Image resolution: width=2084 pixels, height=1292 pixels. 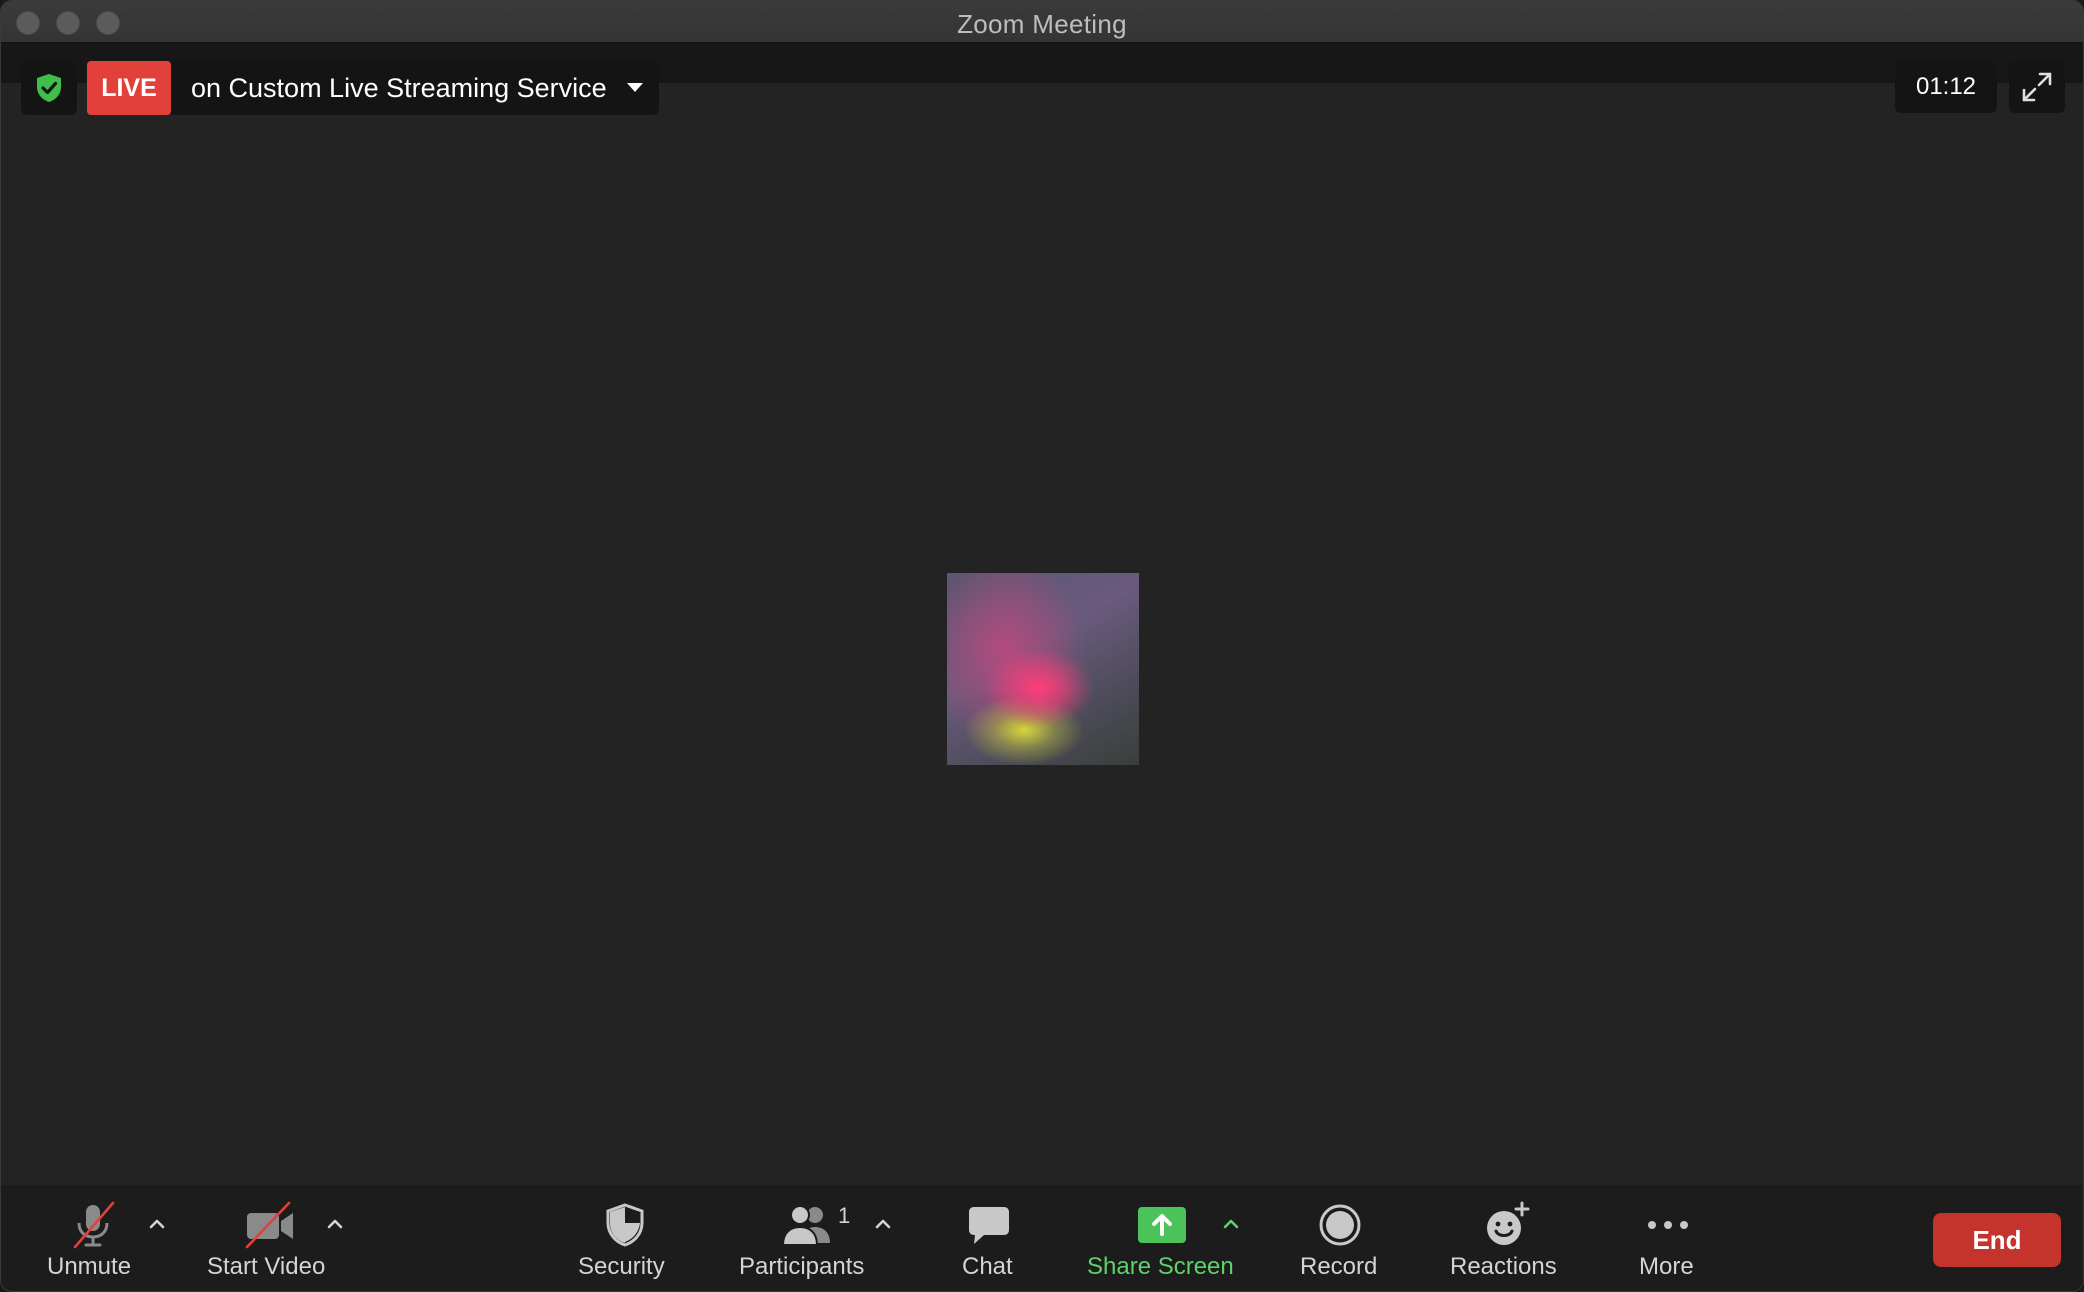 What do you see at coordinates (1339, 1266) in the screenshot?
I see `record-label: Record` at bounding box center [1339, 1266].